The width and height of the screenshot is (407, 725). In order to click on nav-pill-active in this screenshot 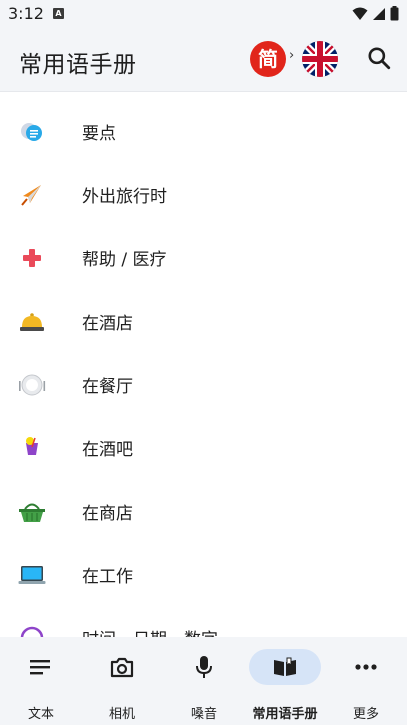, I will do `click(285, 667)`.